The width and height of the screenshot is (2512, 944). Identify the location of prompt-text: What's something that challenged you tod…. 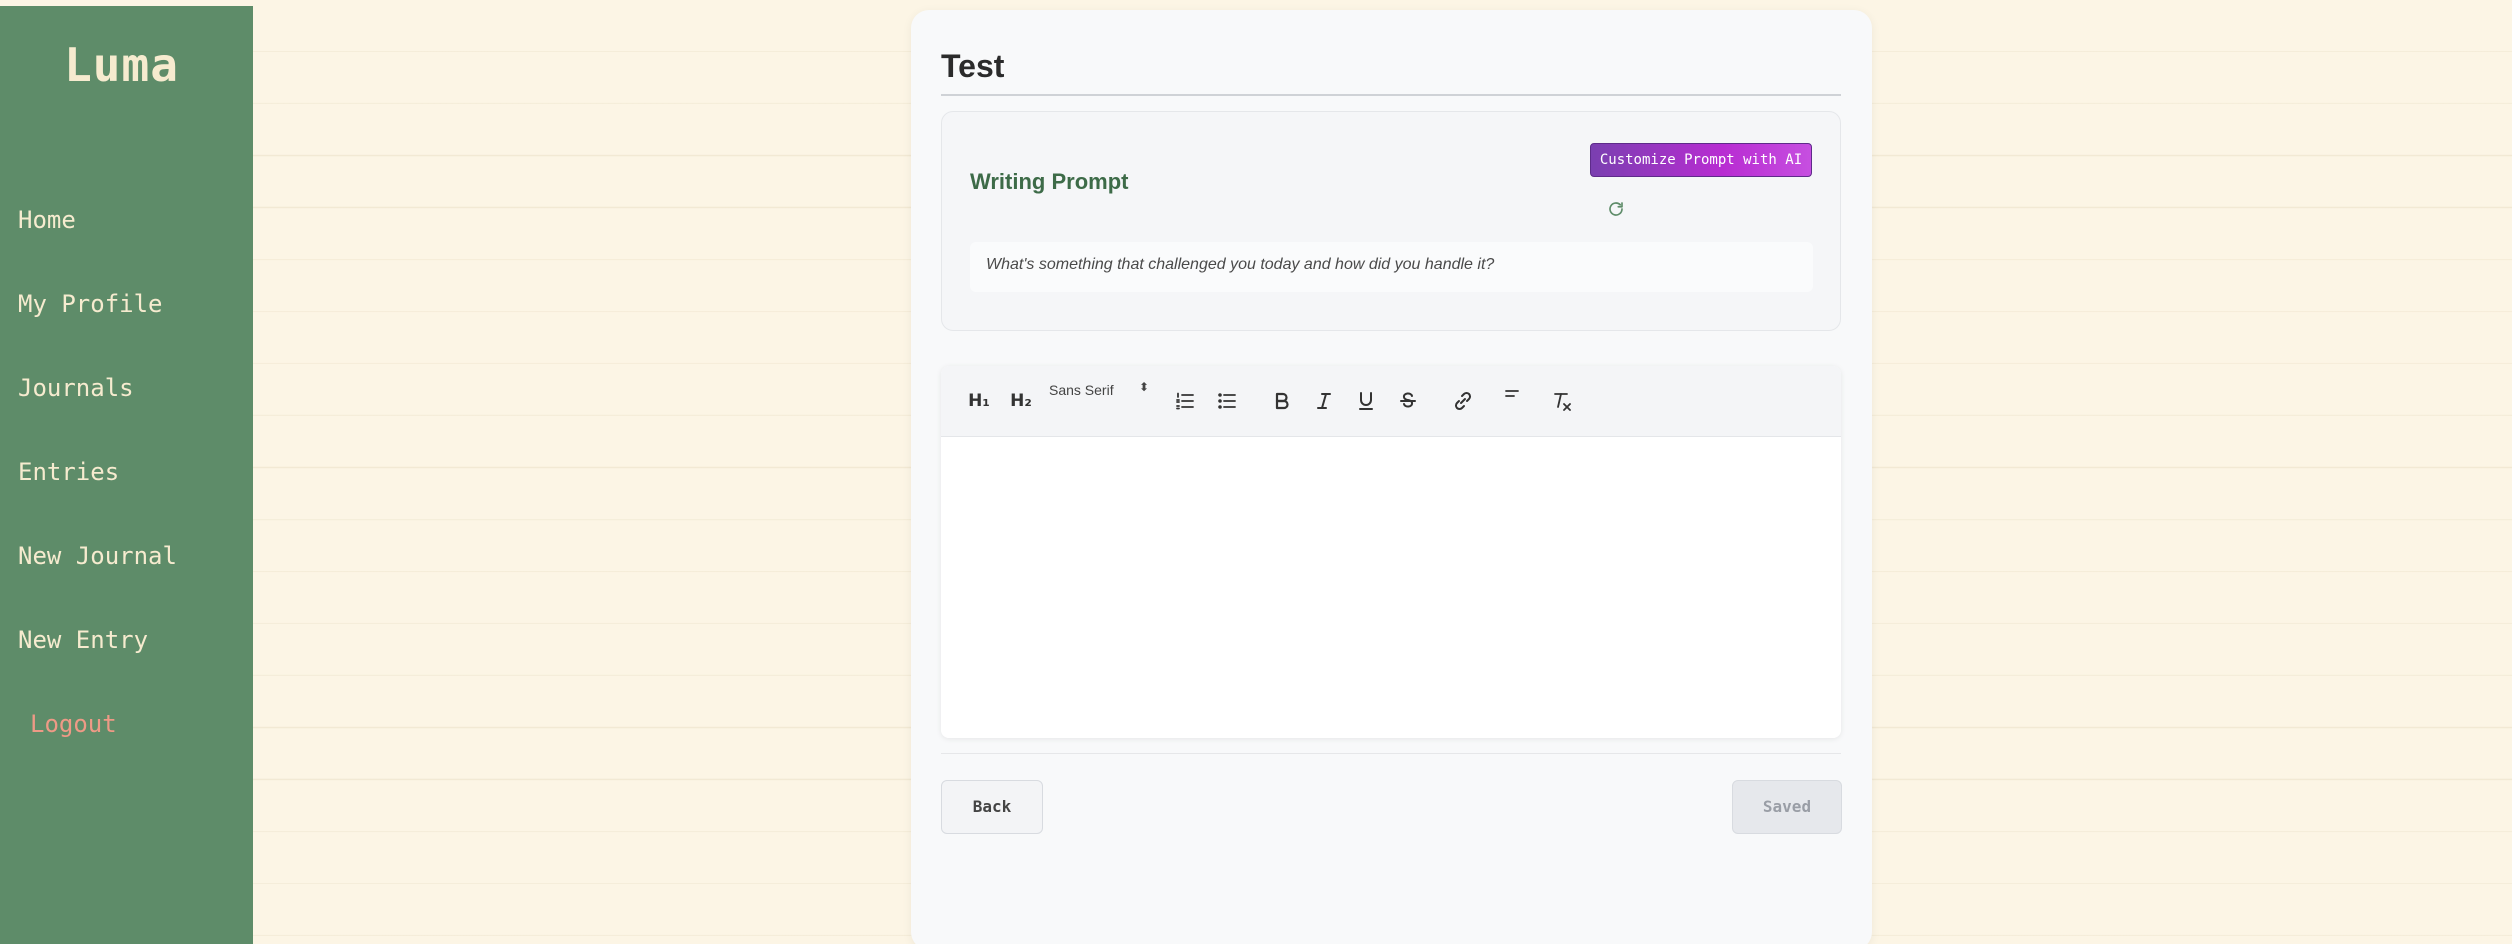
(1240, 264).